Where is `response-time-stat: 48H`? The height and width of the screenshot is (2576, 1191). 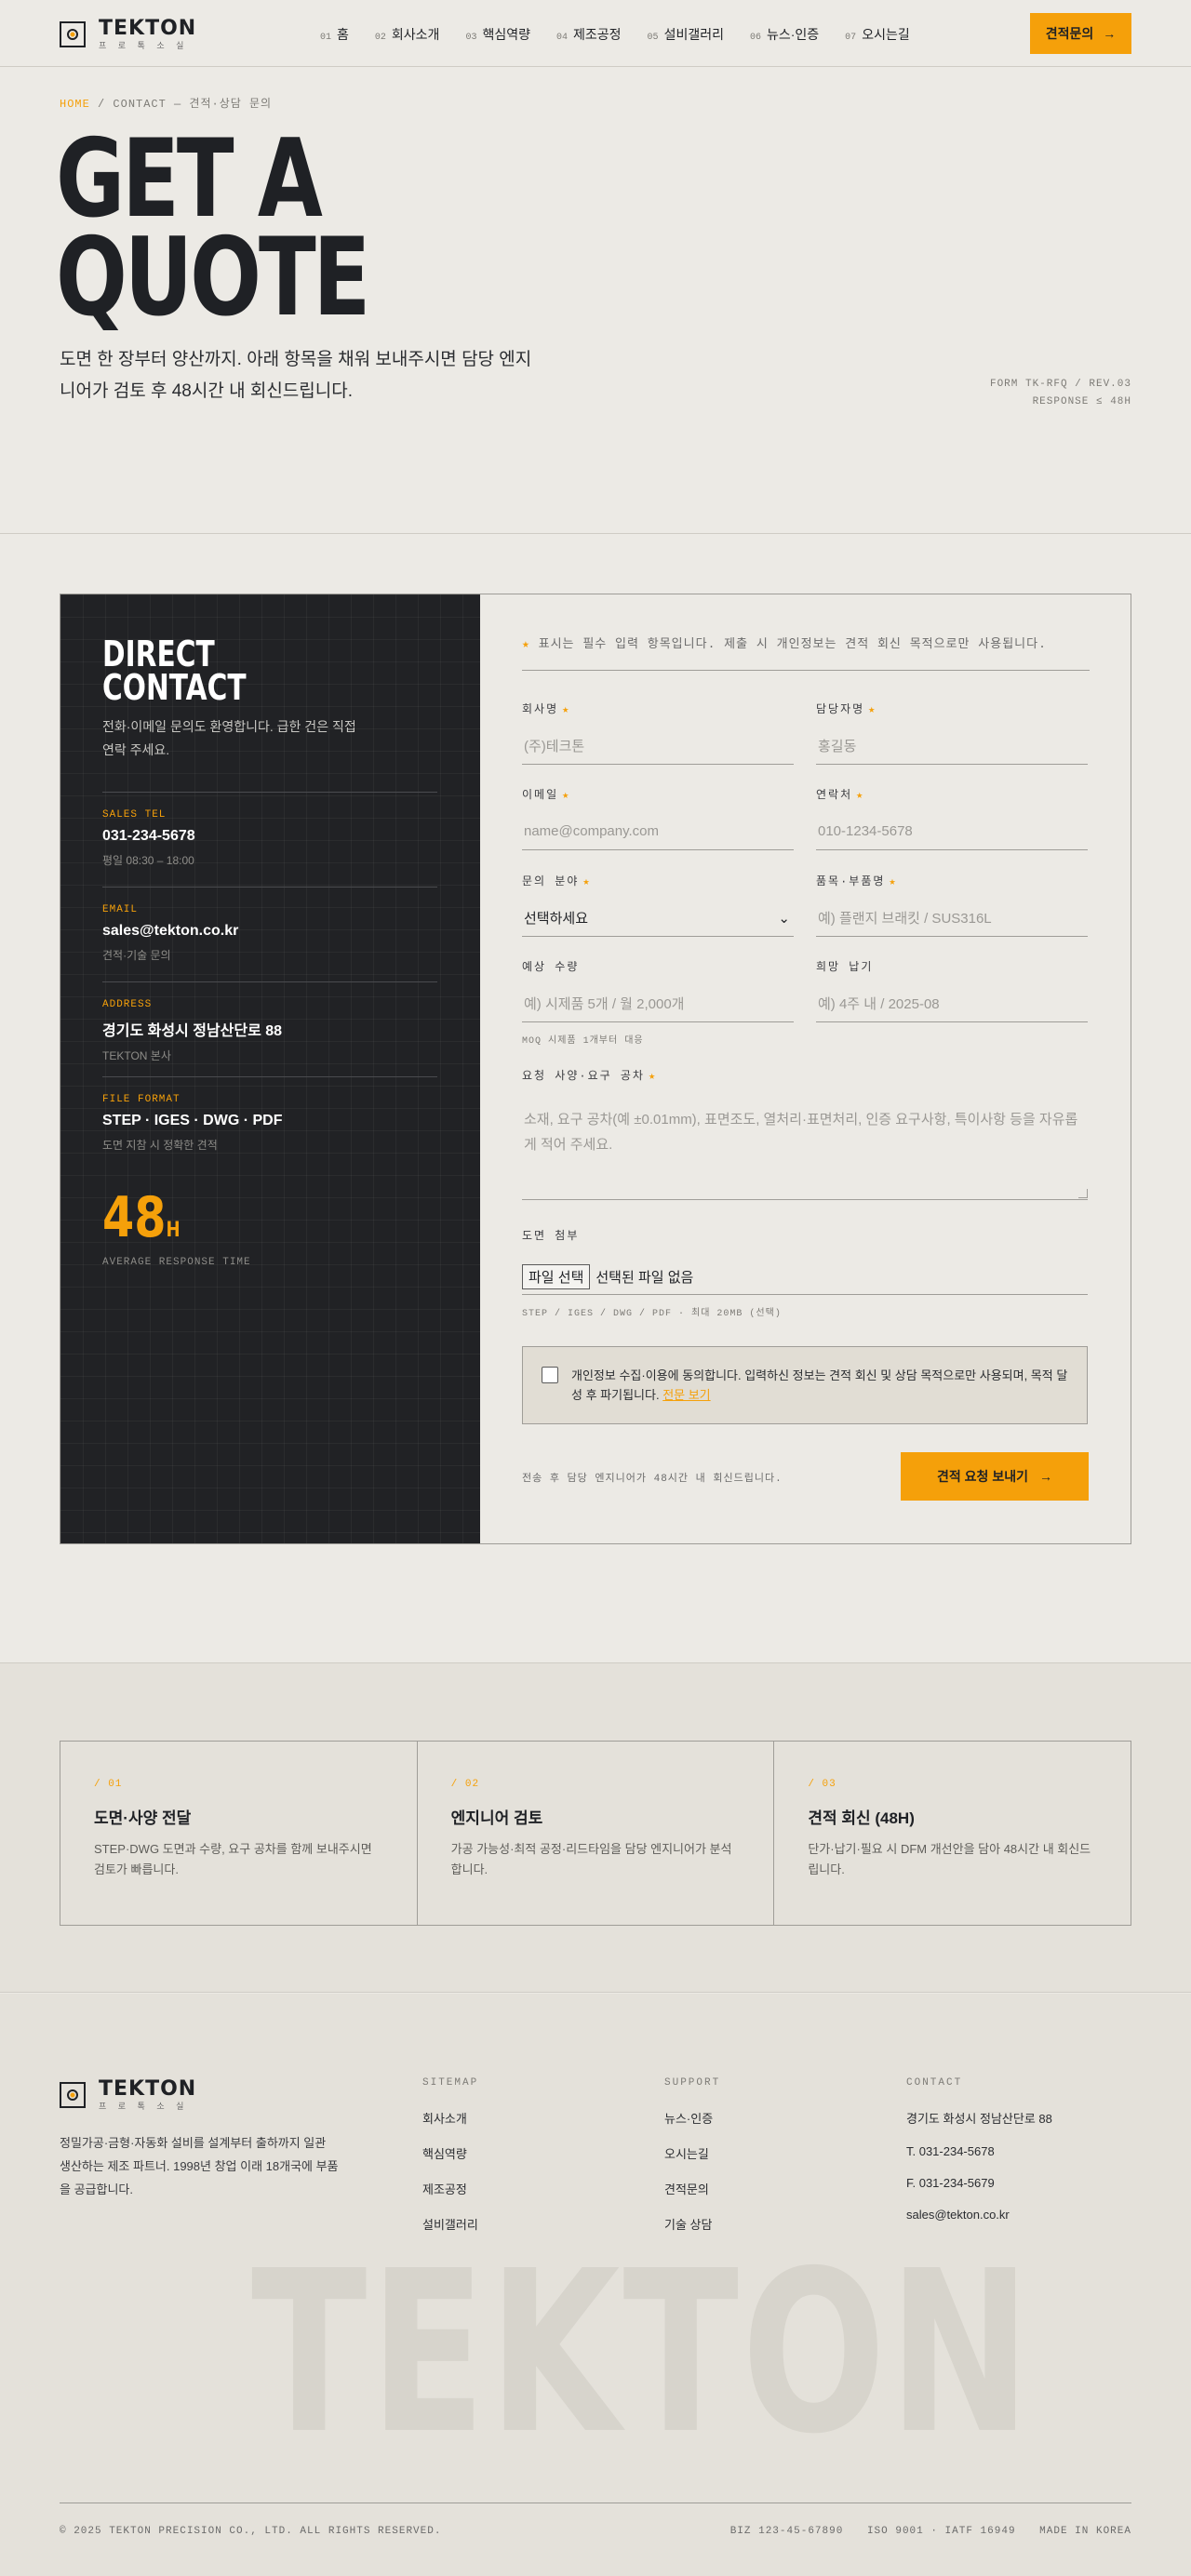 response-time-stat: 48H is located at coordinates (141, 1217).